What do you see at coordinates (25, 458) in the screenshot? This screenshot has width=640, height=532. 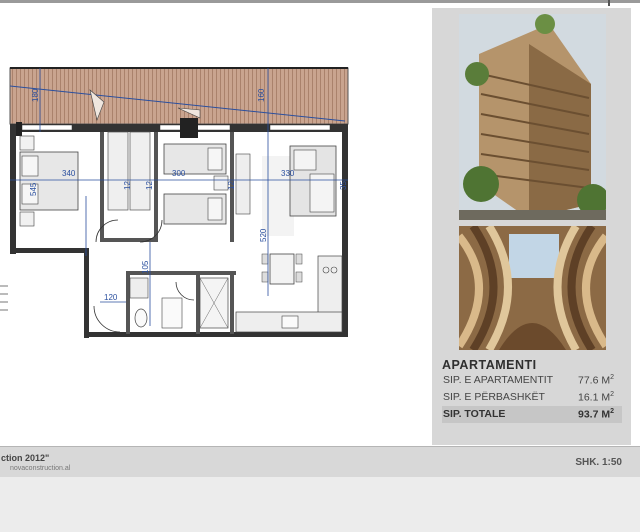 I see `footer-company: ction 2012"` at bounding box center [25, 458].